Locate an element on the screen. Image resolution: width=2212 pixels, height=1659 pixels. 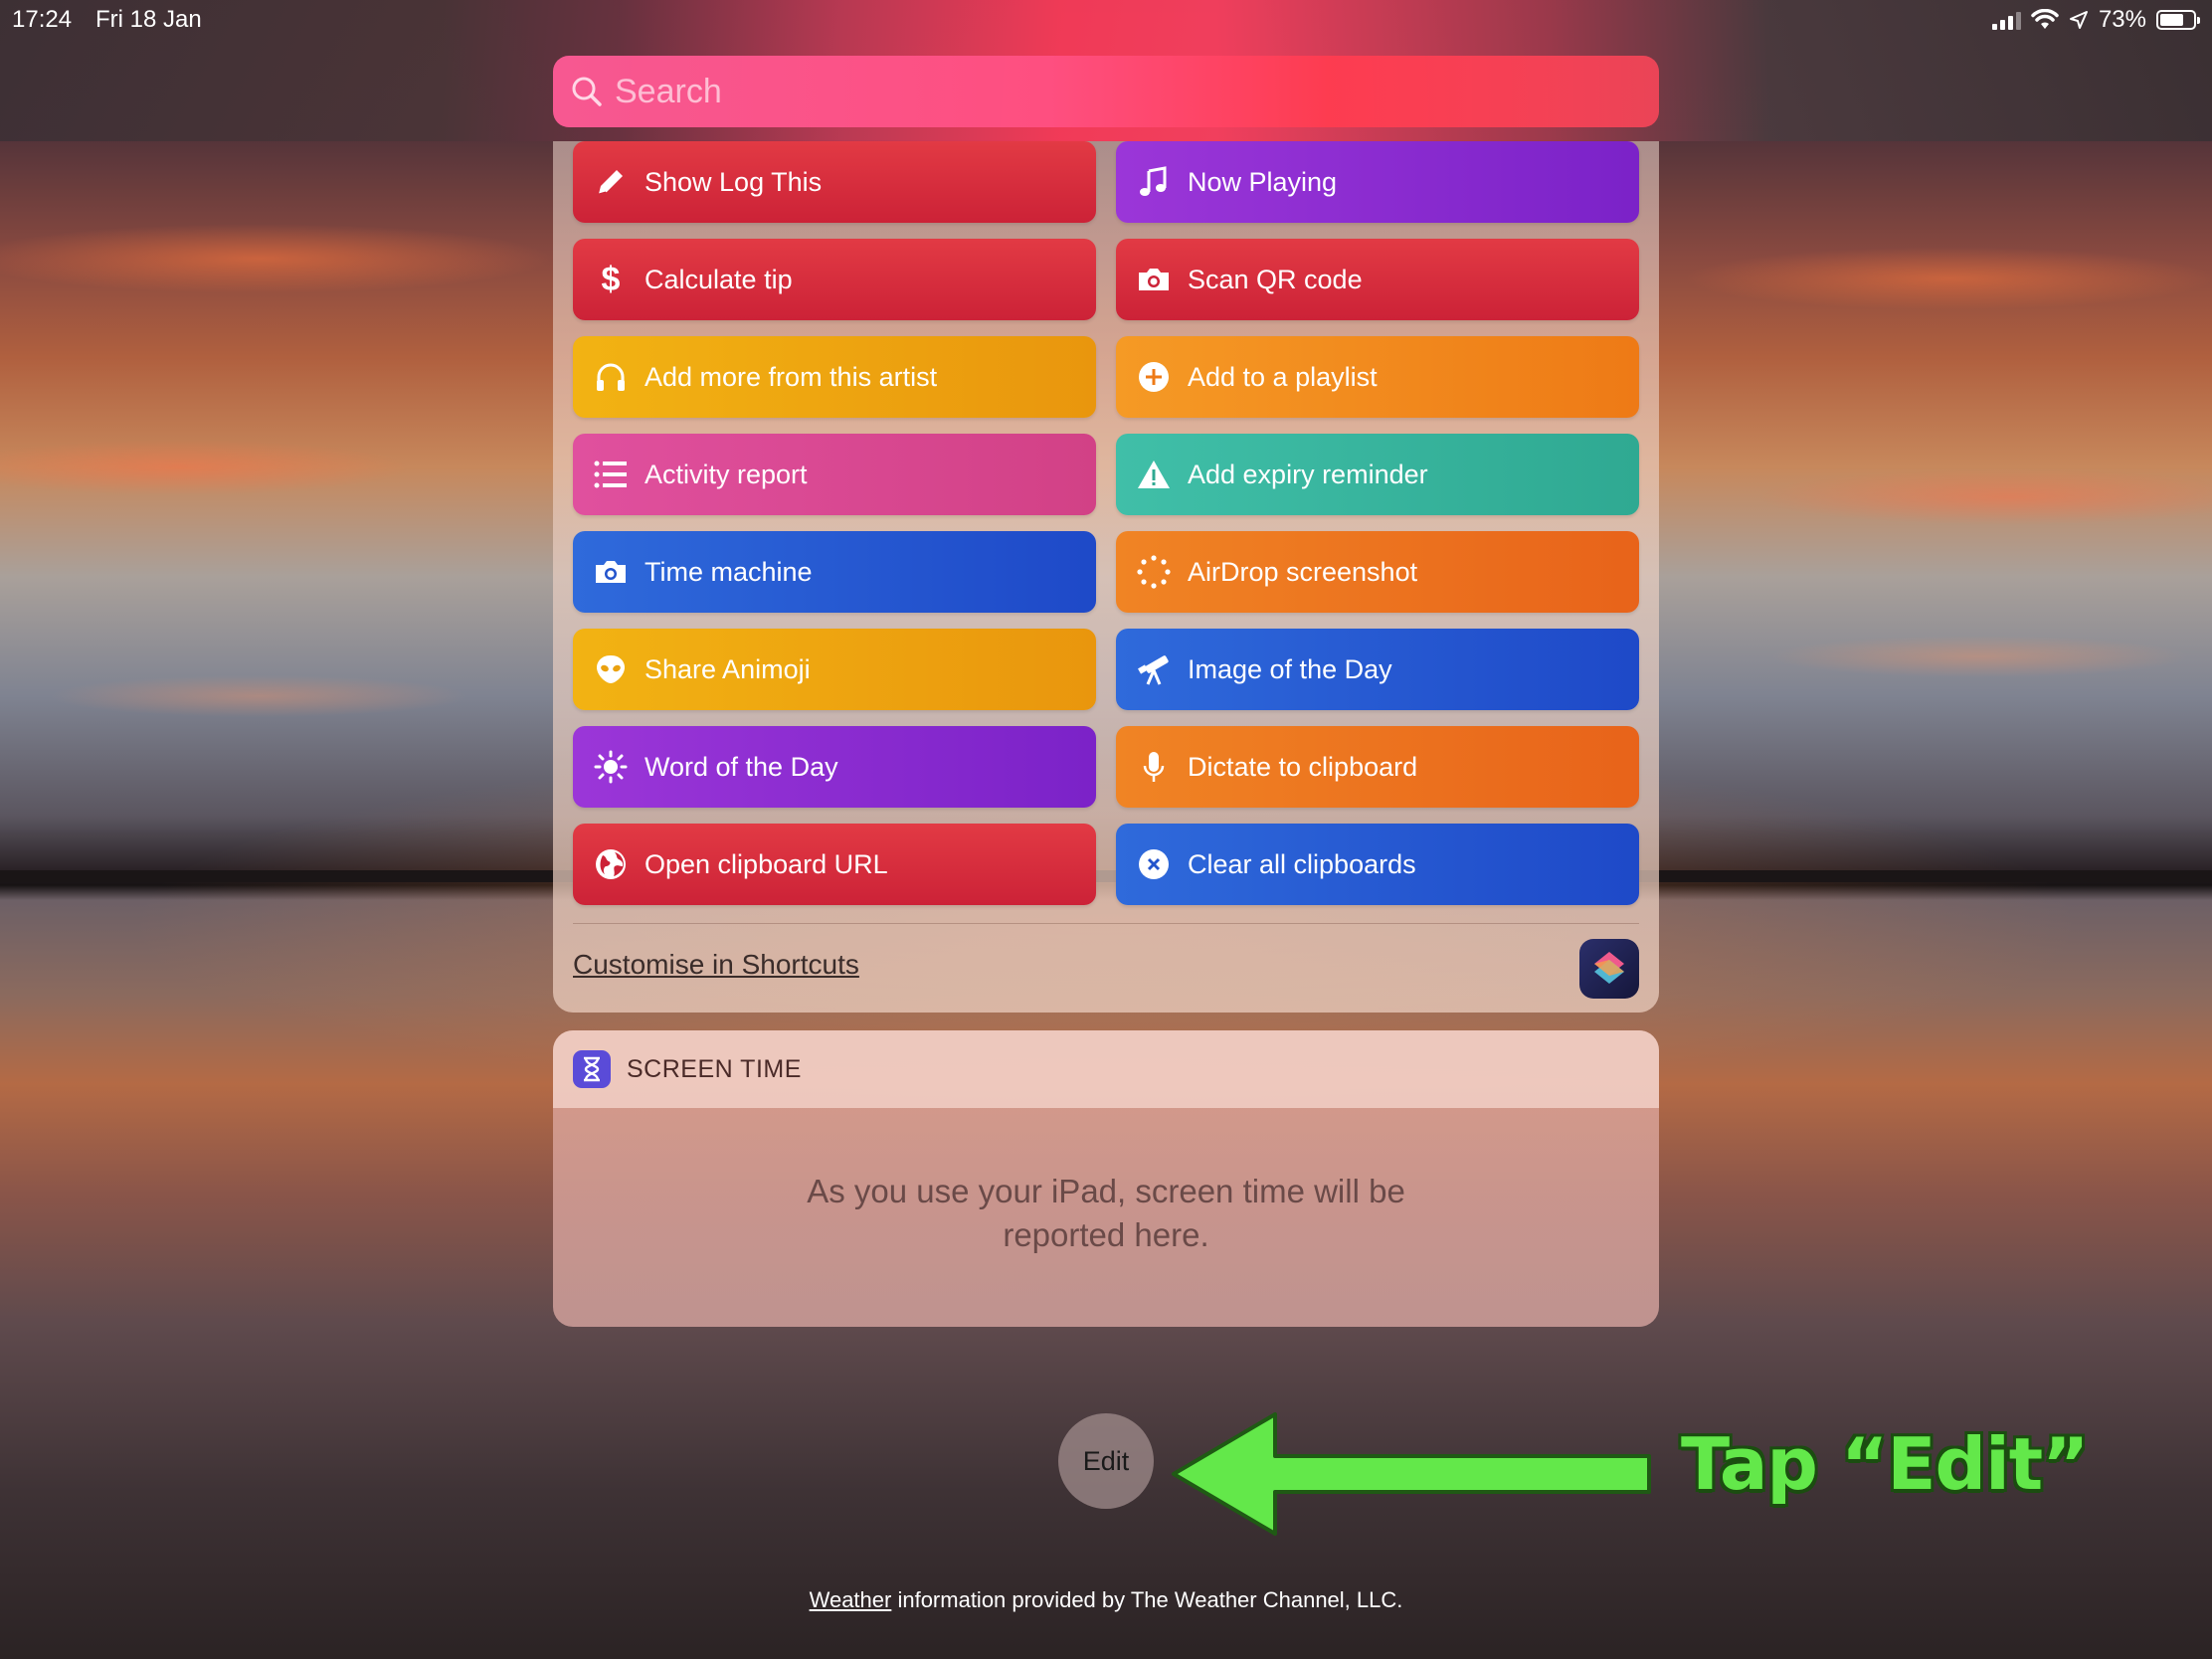
x-circle-icon is located at coordinates (1154, 864).